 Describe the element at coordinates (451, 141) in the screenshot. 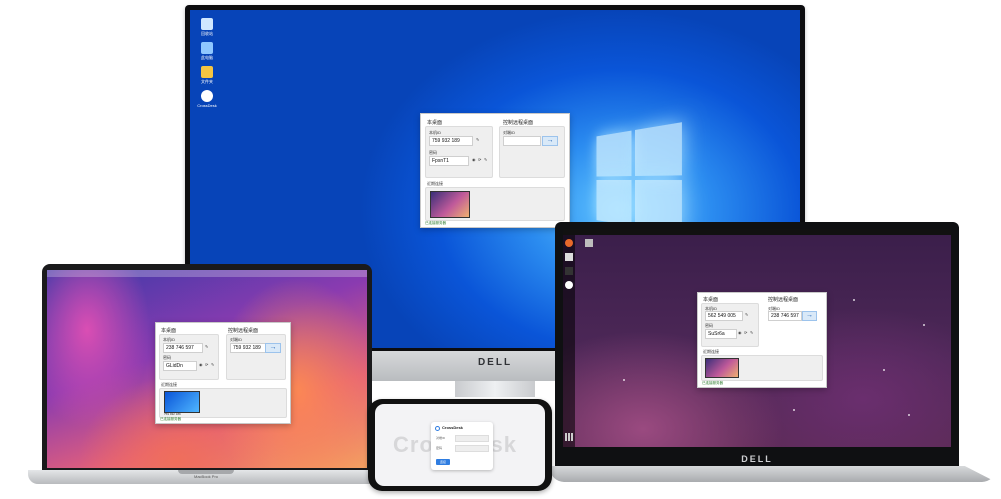

I see `local-id-field: 759 932 189` at that location.